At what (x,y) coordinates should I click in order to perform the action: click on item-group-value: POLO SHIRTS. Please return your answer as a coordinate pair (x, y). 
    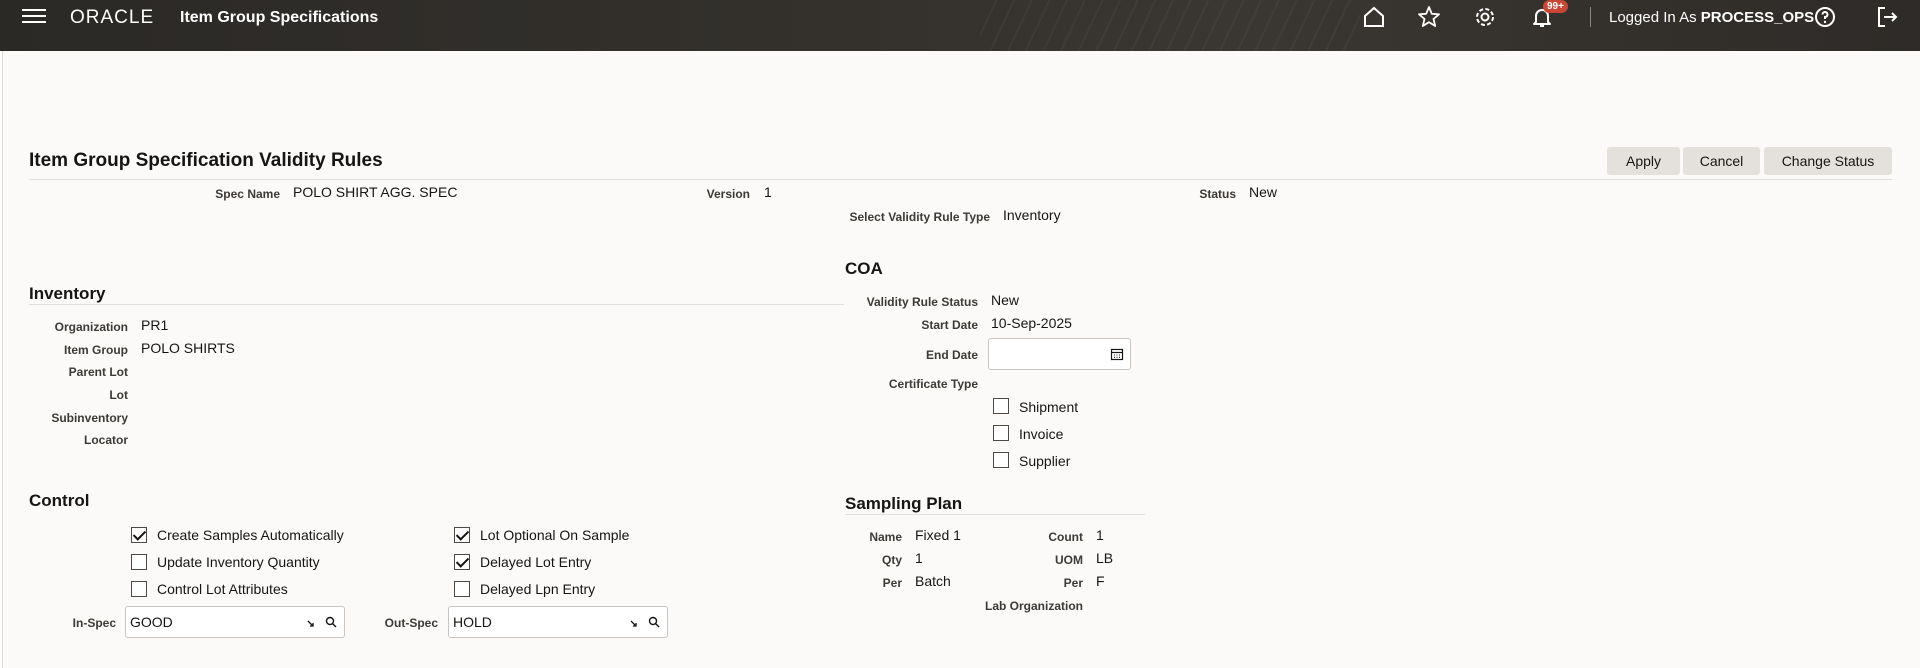
    Looking at the image, I should click on (188, 348).